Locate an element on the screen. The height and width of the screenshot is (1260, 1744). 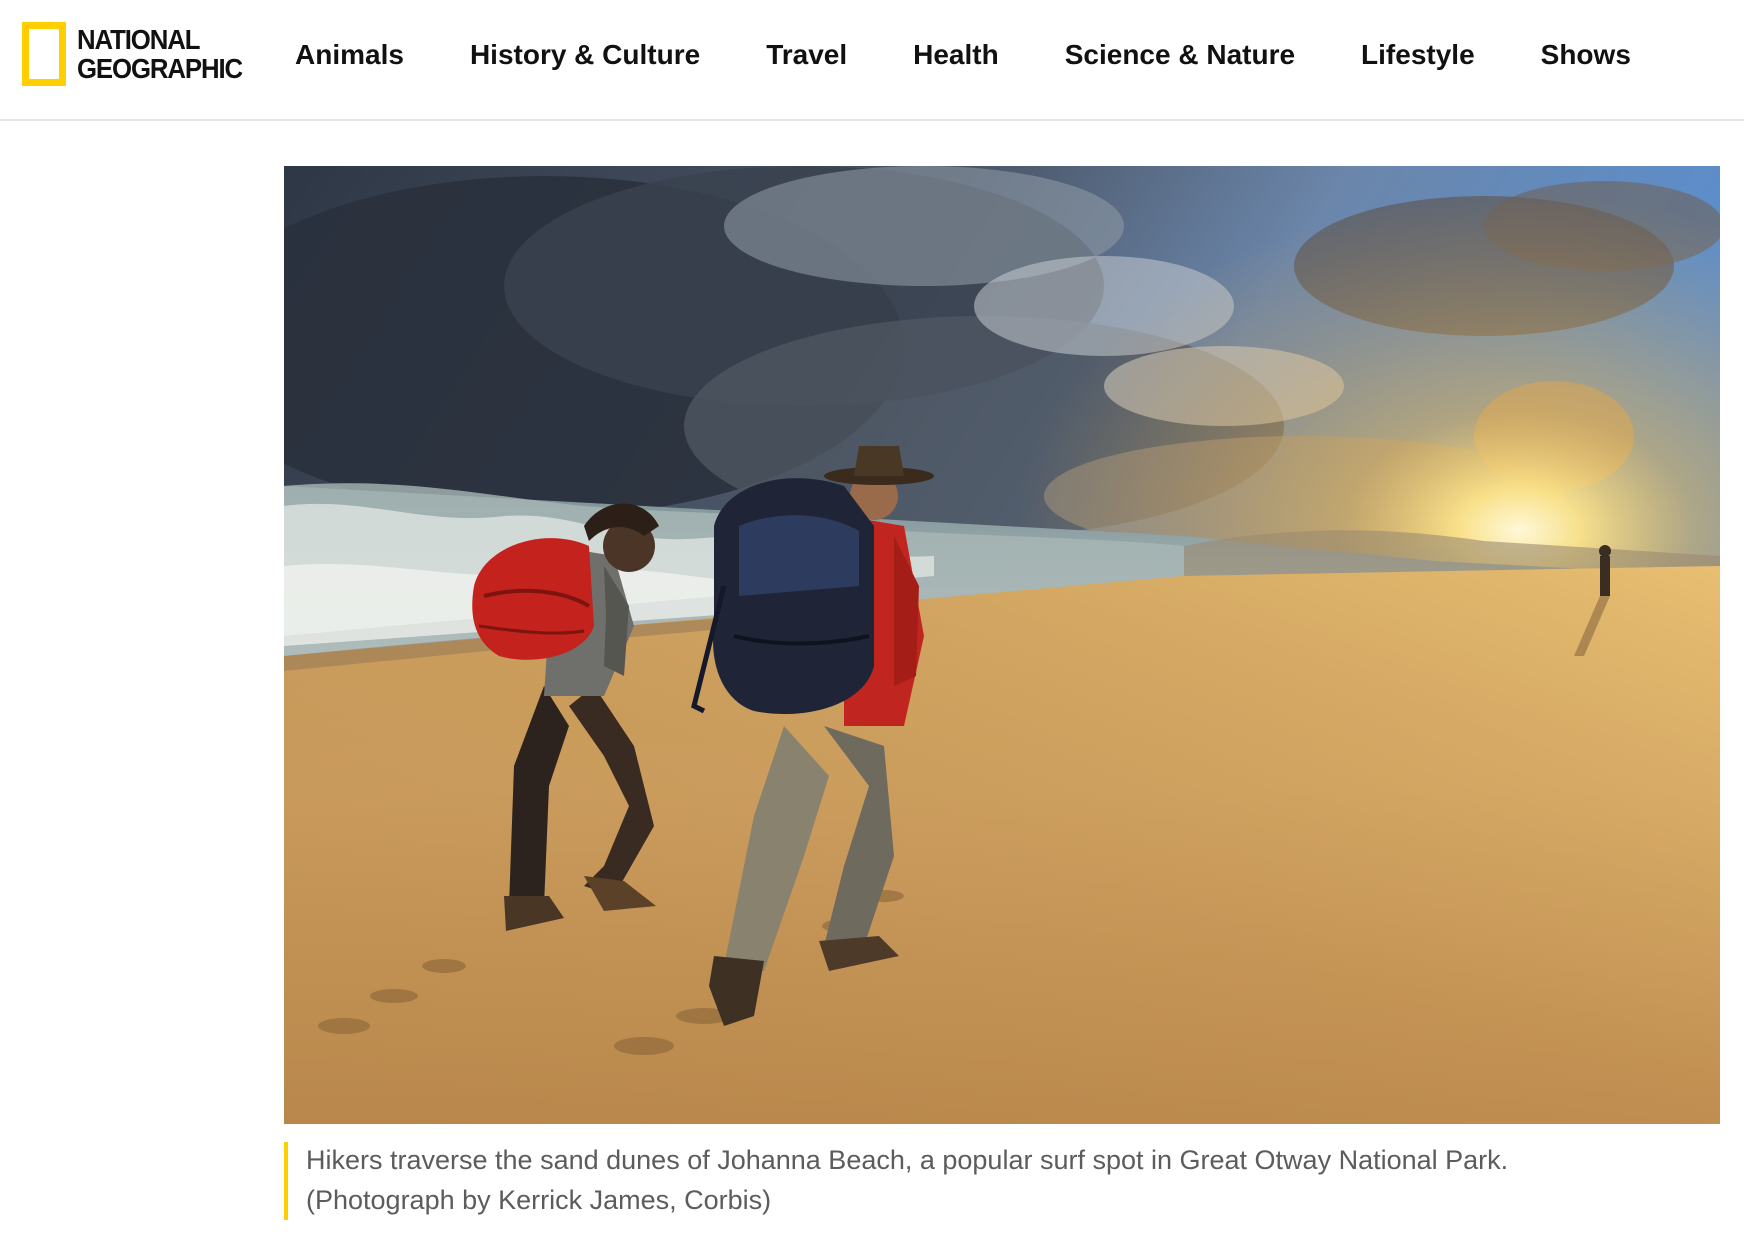
nav-item-shows: Shows is located at coordinates (1586, 55).